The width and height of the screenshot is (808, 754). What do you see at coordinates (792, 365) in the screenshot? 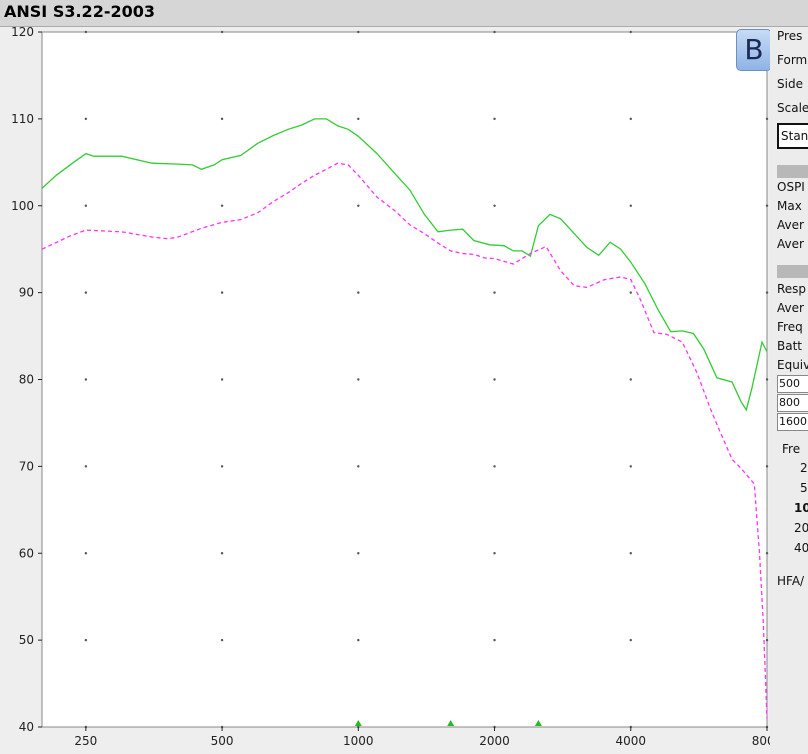
I see `side-label-equiv: Equiv` at bounding box center [792, 365].